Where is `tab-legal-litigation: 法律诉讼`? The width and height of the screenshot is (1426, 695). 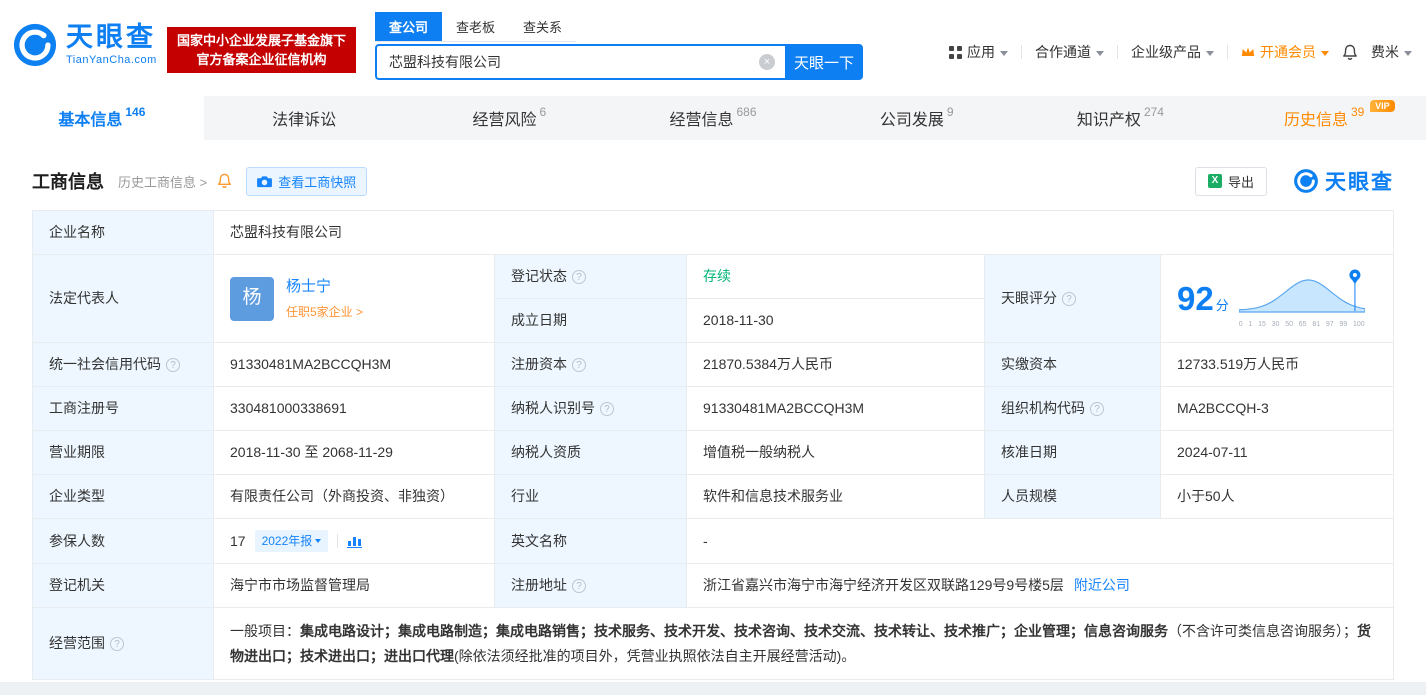
tab-legal-litigation: 法律诉讼 is located at coordinates (306, 118).